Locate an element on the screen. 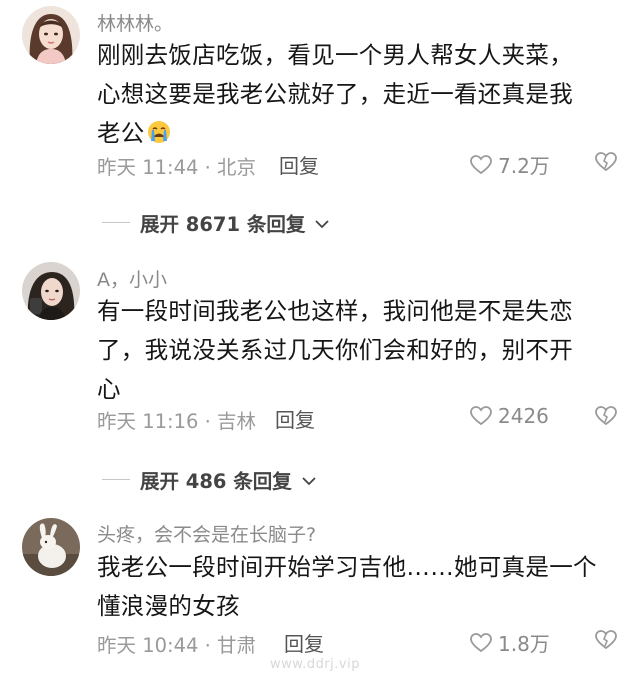 The width and height of the screenshot is (639, 687). expand-replies-button: 展开 486 条回复 is located at coordinates (209, 479).